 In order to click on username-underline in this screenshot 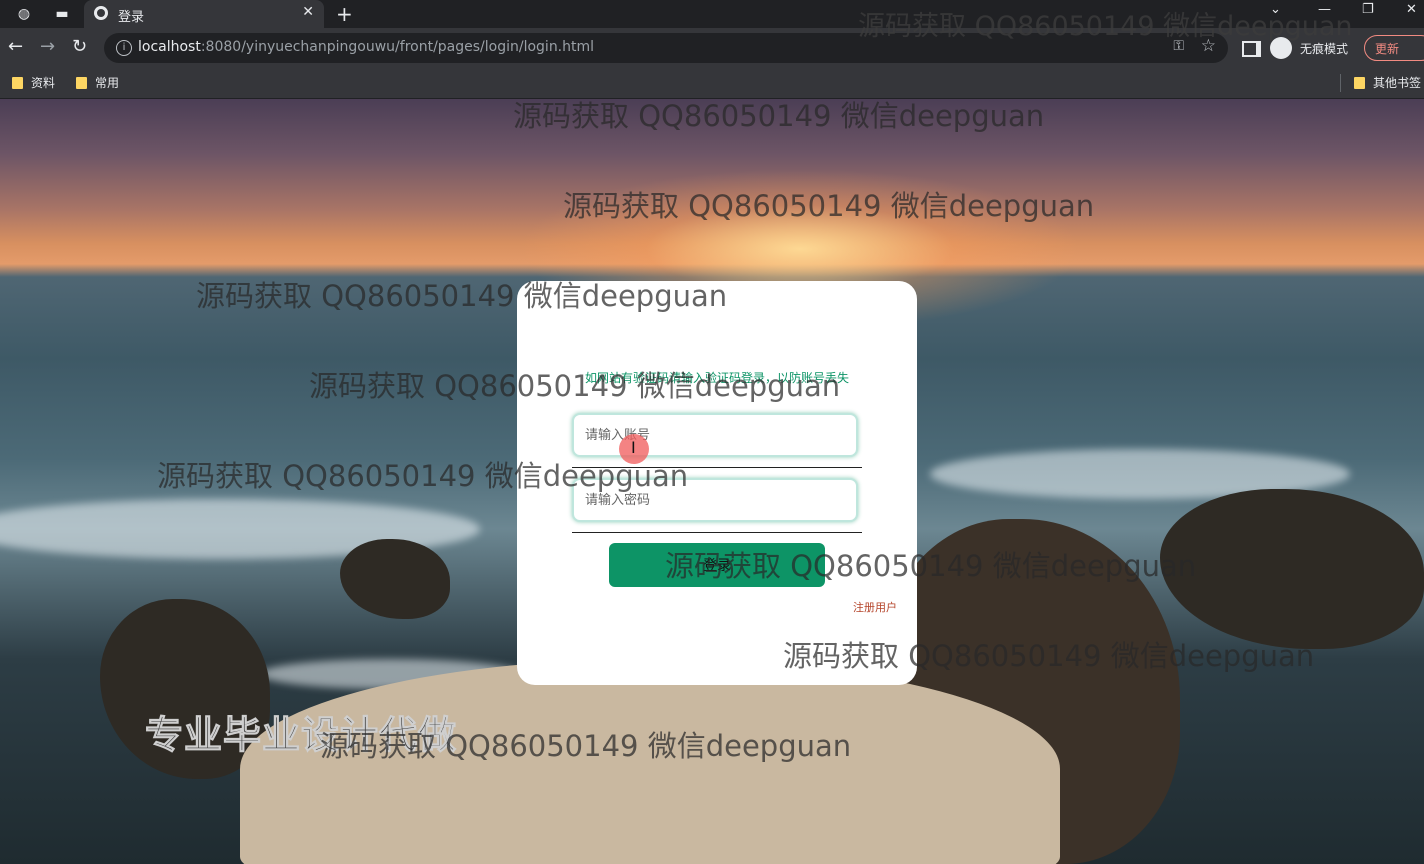, I will do `click(717, 467)`.